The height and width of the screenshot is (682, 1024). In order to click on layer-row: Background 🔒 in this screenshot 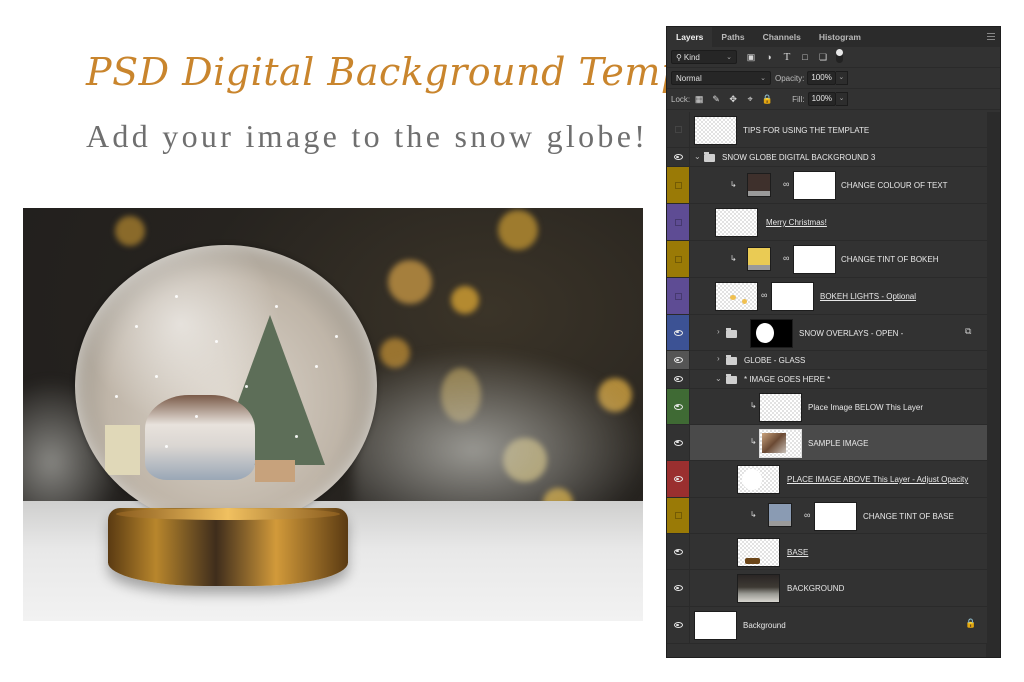, I will do `click(827, 625)`.